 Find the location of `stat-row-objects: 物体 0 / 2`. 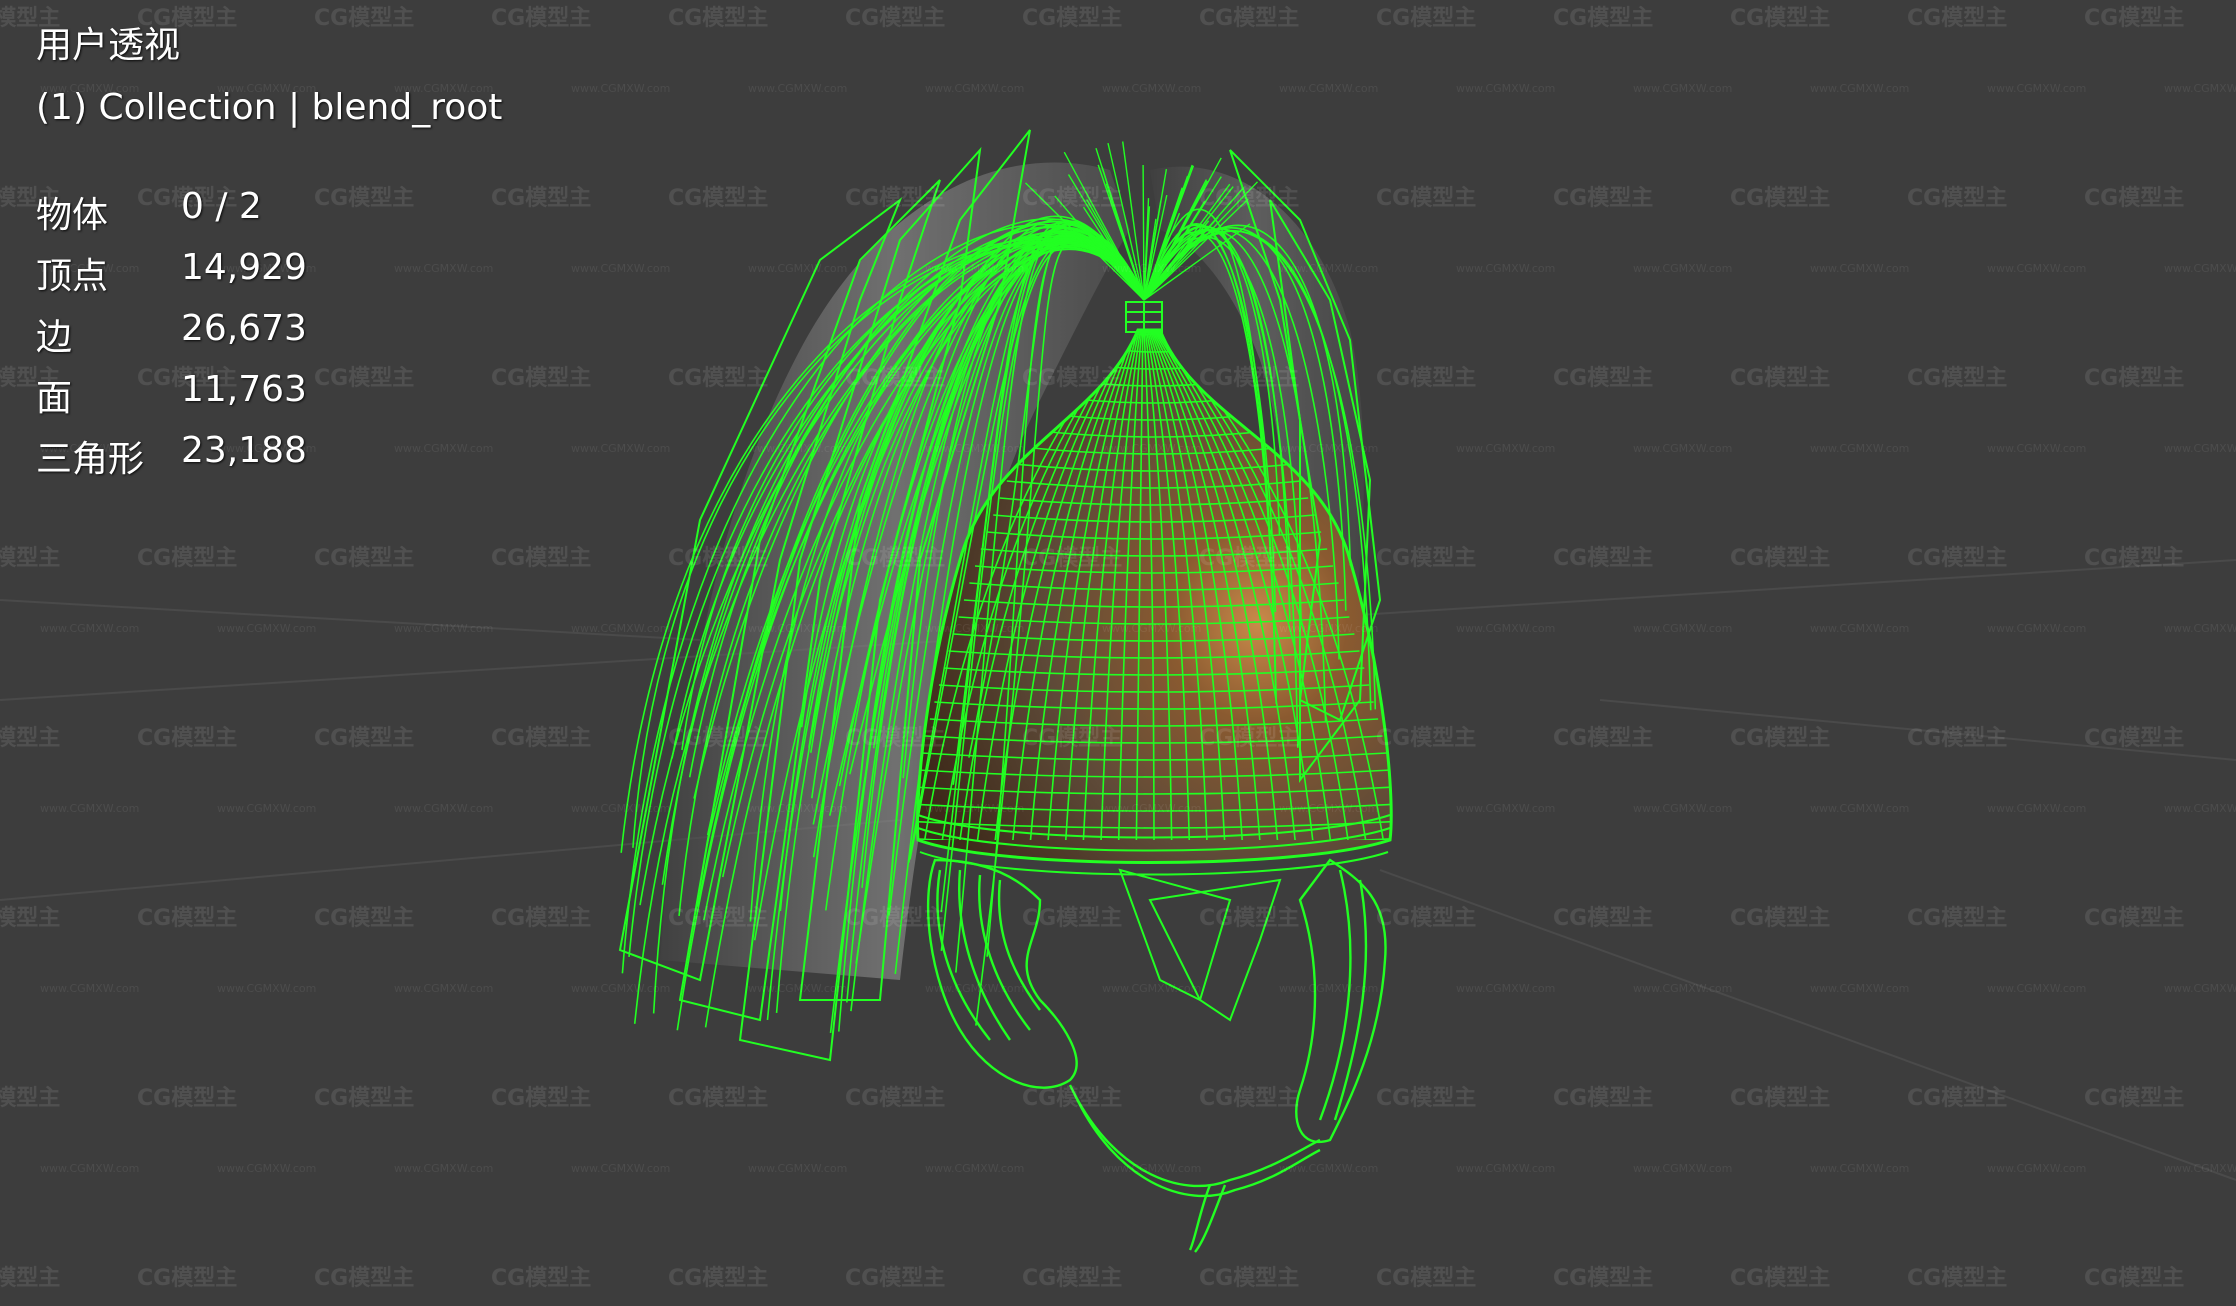

stat-row-objects: 物体 0 / 2 is located at coordinates (171, 216).